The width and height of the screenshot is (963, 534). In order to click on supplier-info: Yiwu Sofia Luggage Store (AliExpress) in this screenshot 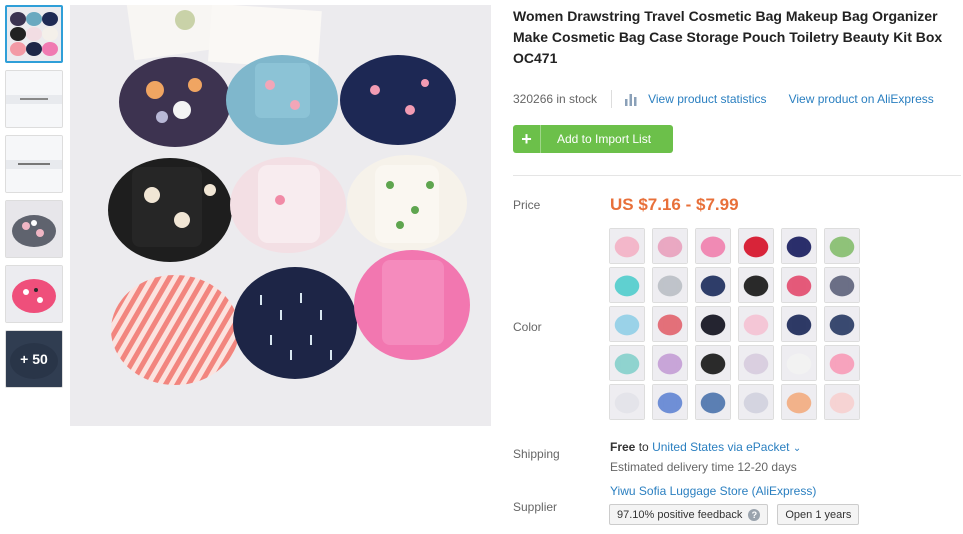, I will do `click(713, 491)`.